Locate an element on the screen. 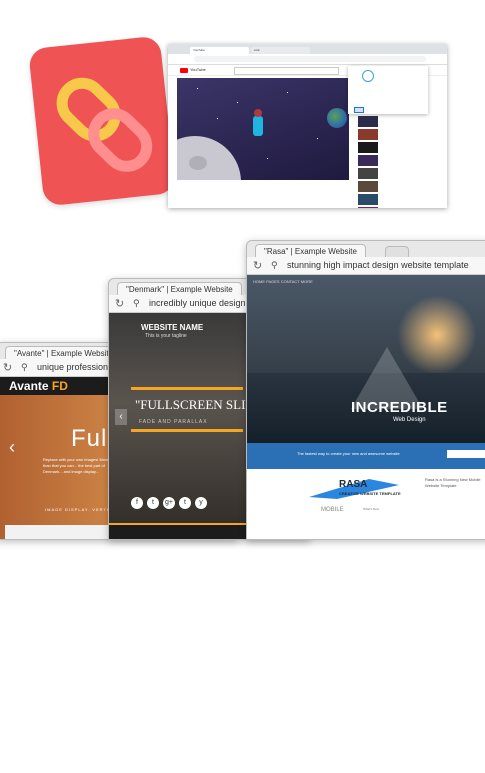  yt-address-field is located at coordinates (310, 59).